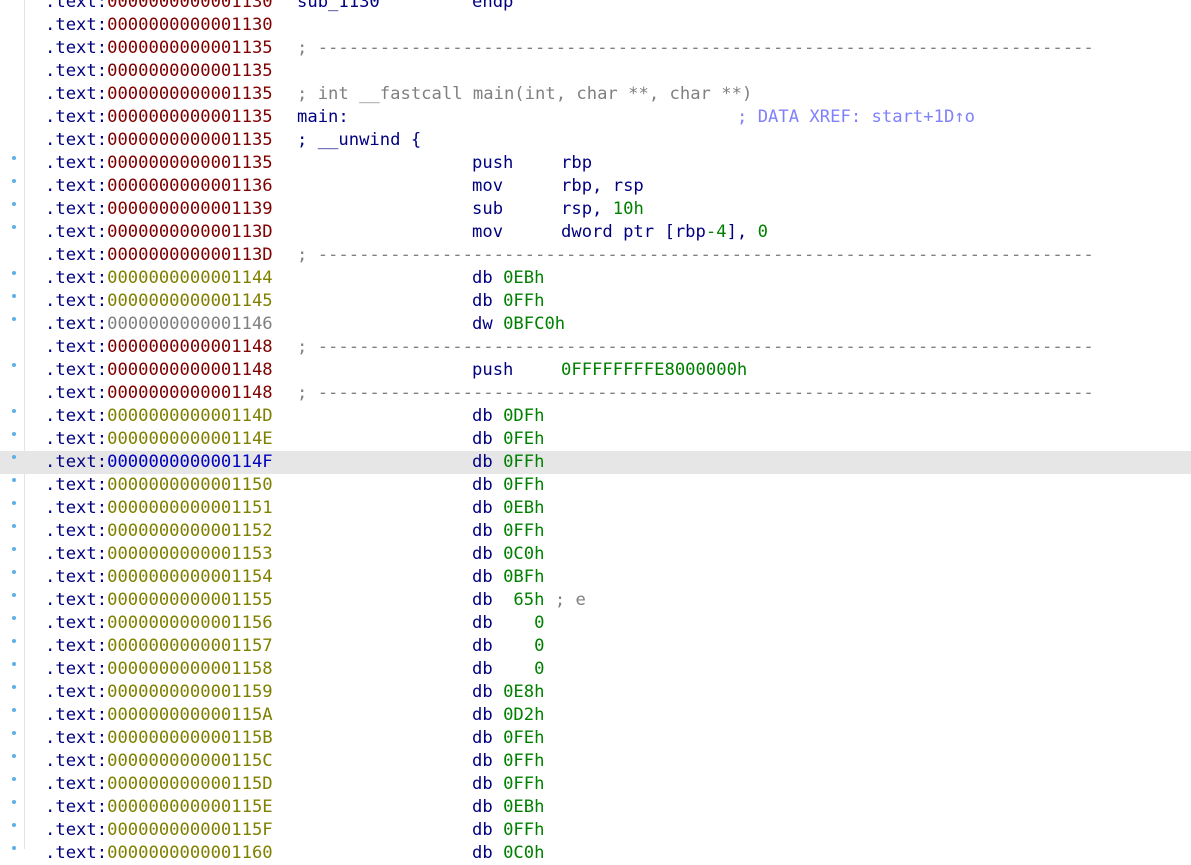  What do you see at coordinates (595, 416) in the screenshot?
I see `listing-line: .text:000000000000114D db 0DFh` at bounding box center [595, 416].